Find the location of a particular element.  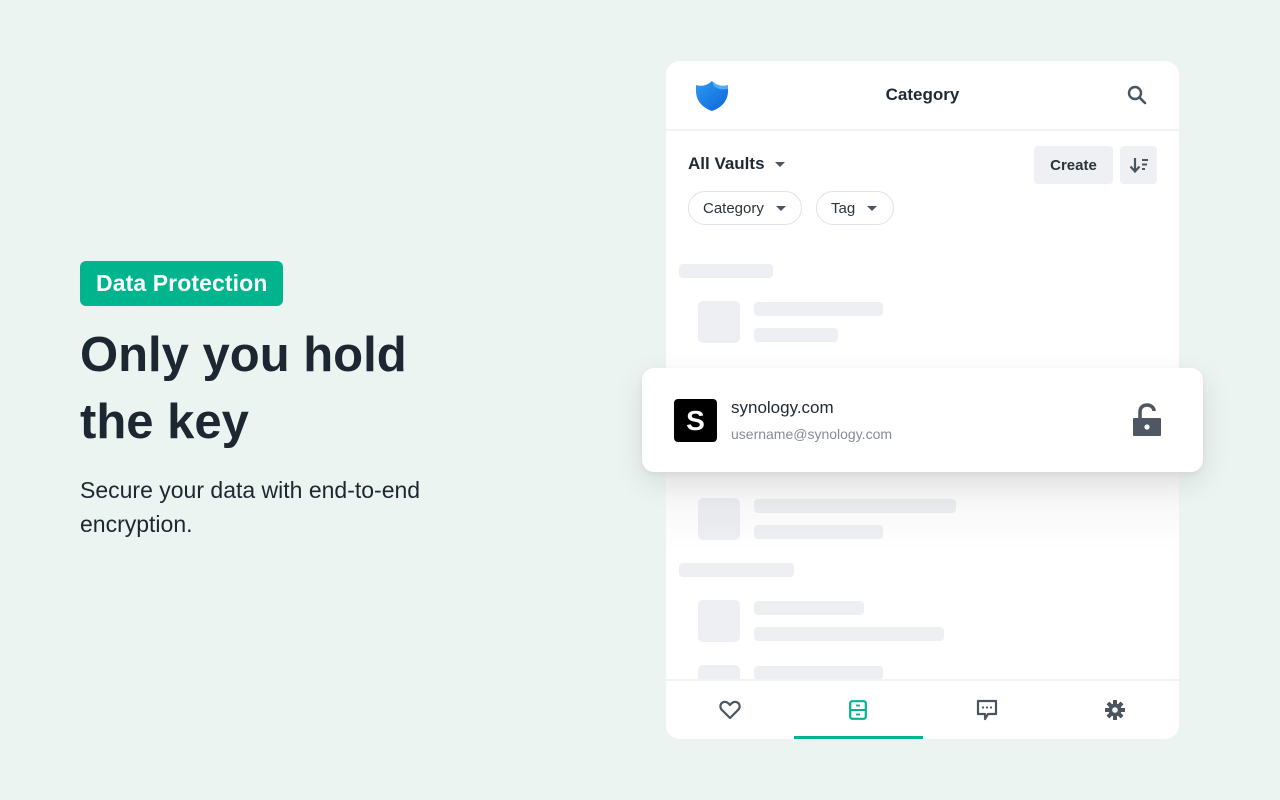

tag-filter: Tag is located at coordinates (855, 208).